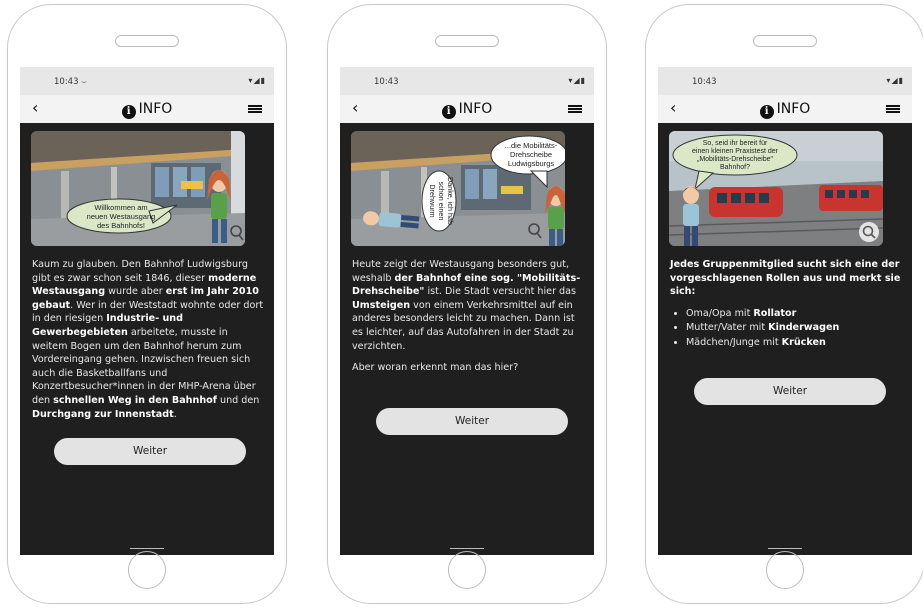 The image size is (923, 610). I want to click on bubble-line: Bahnhof?, so click(735, 167).